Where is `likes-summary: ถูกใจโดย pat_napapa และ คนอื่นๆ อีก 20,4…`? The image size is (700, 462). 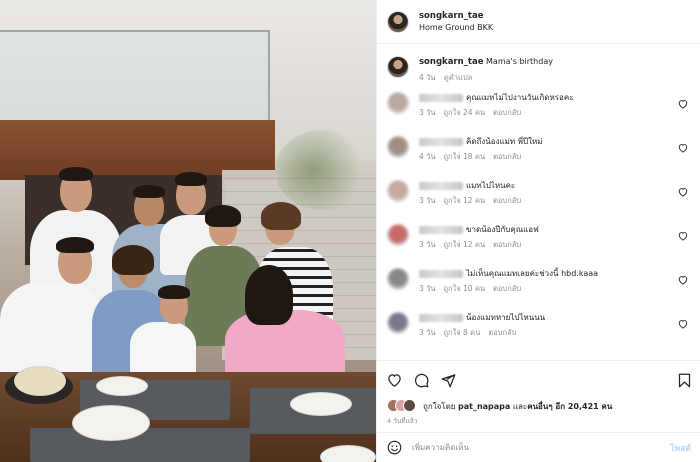
likes-summary: ถูกใจโดย pat_napapa และ คนอื่นๆ อีก 20,4… is located at coordinates (539, 406).